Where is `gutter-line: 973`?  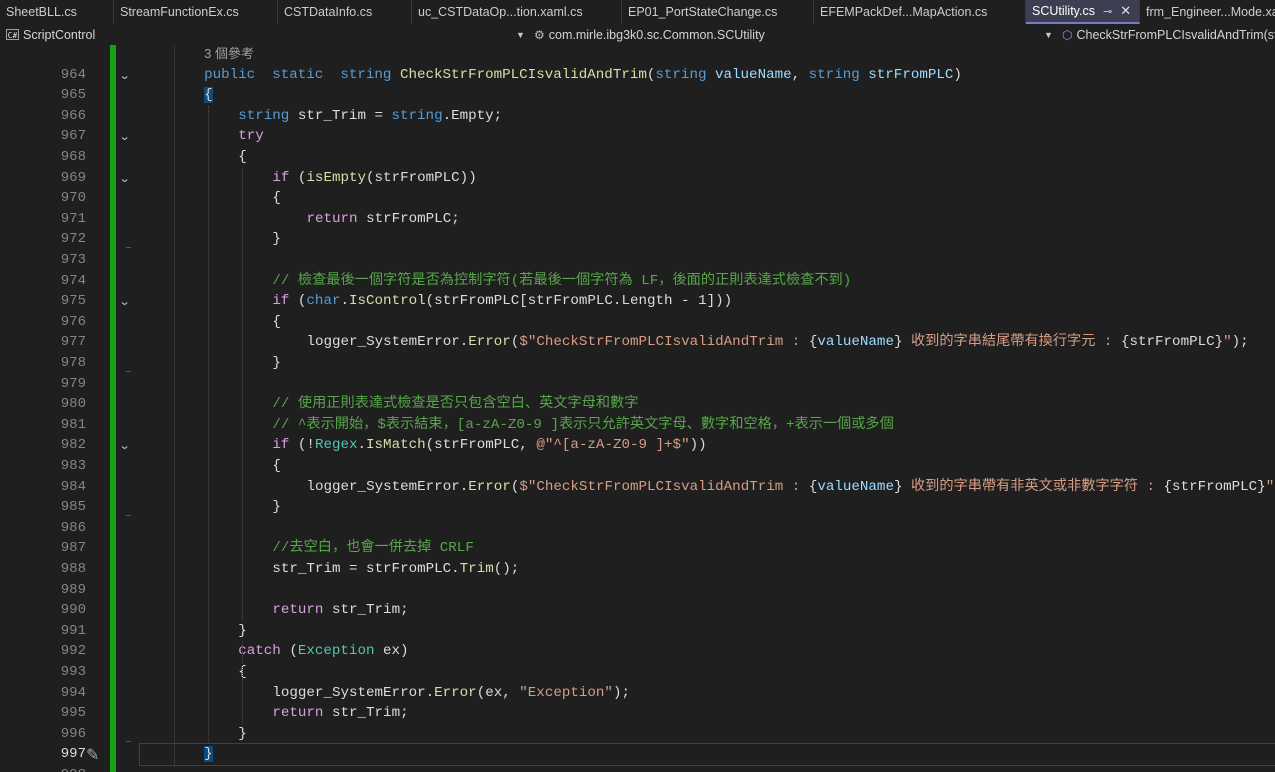 gutter-line: 973 is located at coordinates (58, 260).